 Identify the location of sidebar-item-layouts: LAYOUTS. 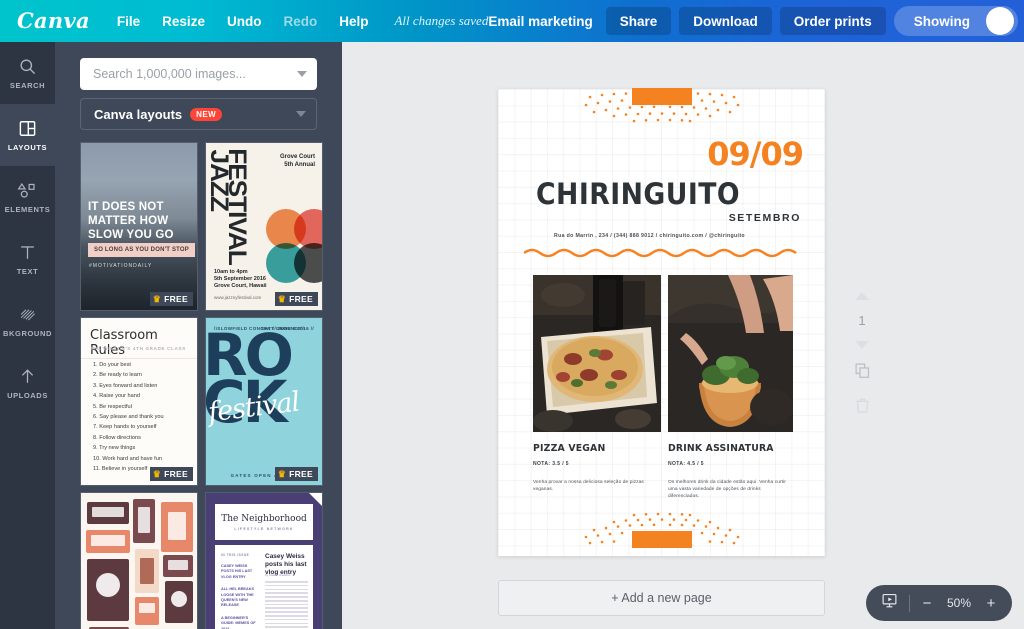
(27, 135).